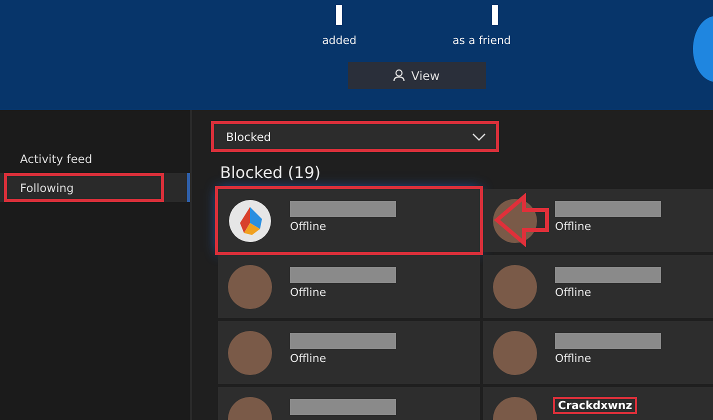  What do you see at coordinates (399, 75) in the screenshot?
I see `person-icon` at bounding box center [399, 75].